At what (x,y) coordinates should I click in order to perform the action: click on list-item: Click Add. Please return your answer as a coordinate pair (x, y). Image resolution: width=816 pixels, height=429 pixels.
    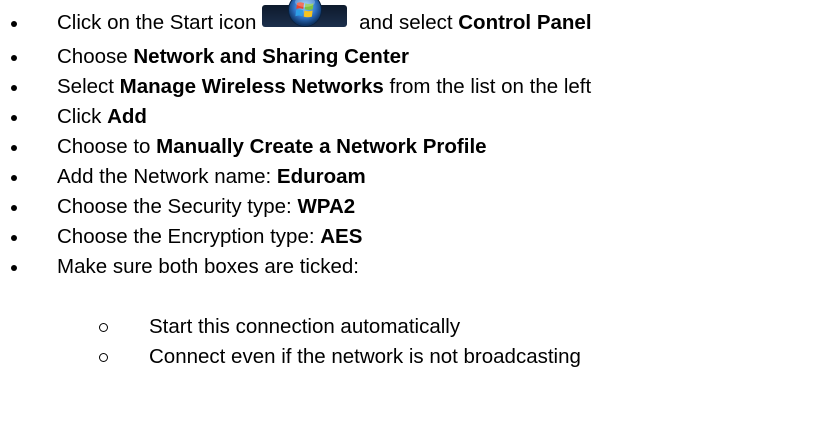
    Looking at the image, I should click on (408, 117).